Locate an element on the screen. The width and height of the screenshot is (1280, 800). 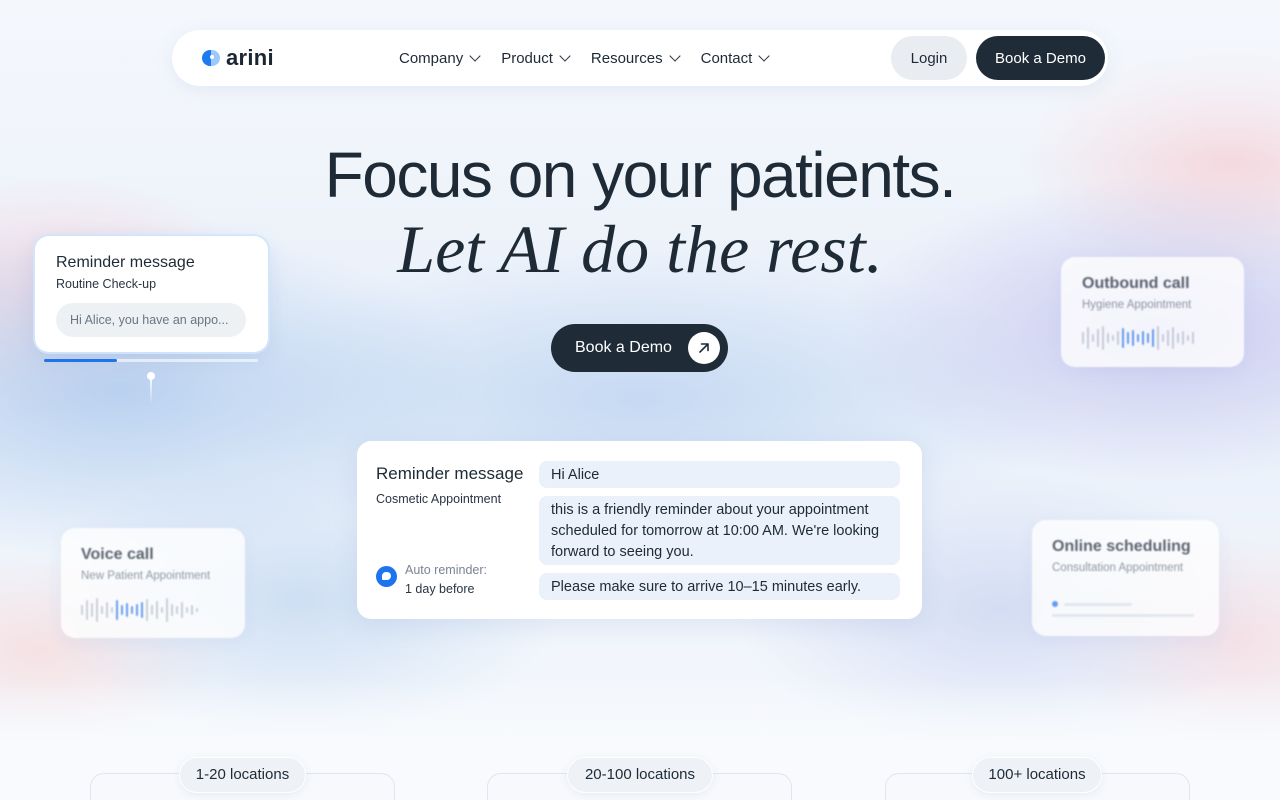
book-demo-nav-button: Book a Demo is located at coordinates (1040, 58).